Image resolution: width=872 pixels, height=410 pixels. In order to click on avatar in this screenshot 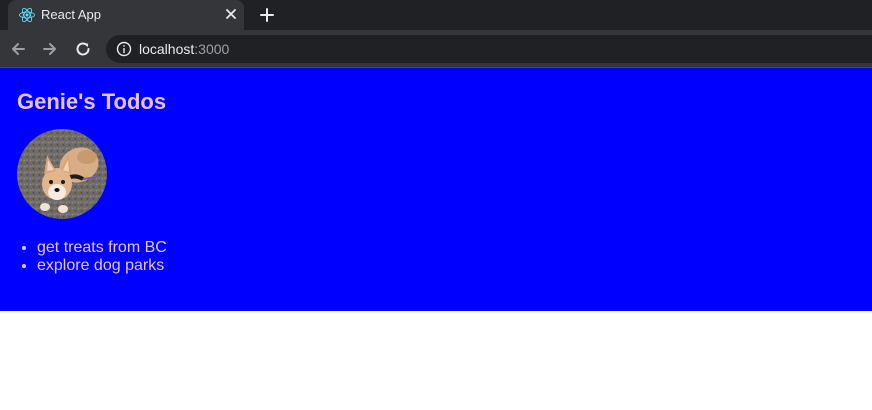, I will do `click(62, 174)`.